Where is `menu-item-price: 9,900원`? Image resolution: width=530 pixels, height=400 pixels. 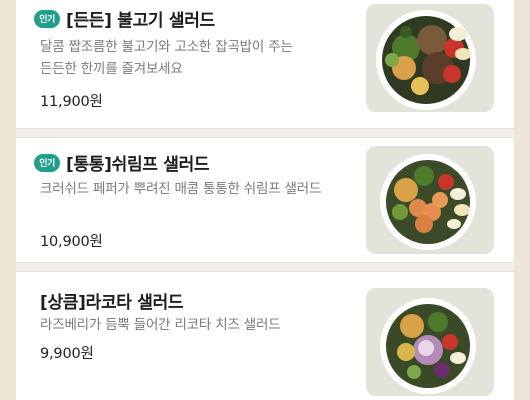
menu-item-price: 9,900원 is located at coordinates (67, 354).